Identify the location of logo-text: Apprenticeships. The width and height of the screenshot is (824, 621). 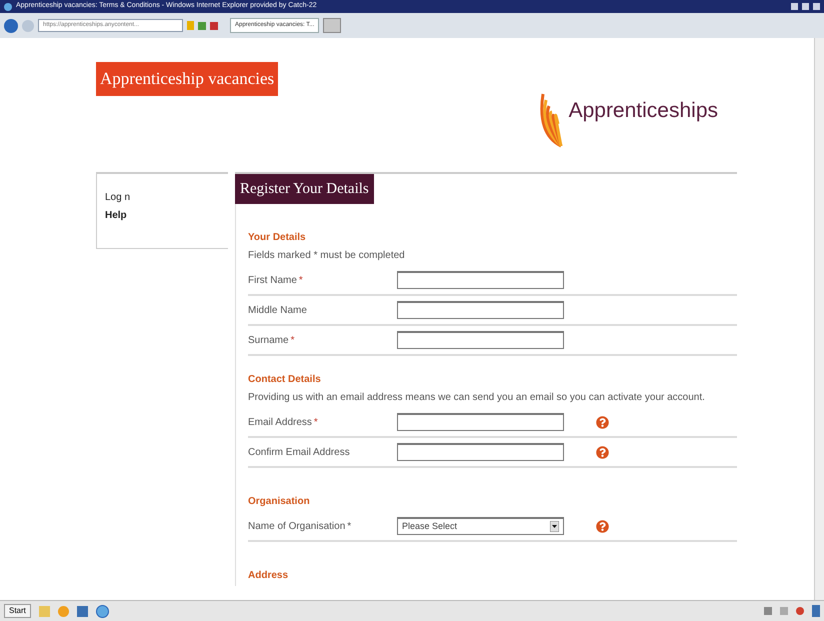
(643, 111).